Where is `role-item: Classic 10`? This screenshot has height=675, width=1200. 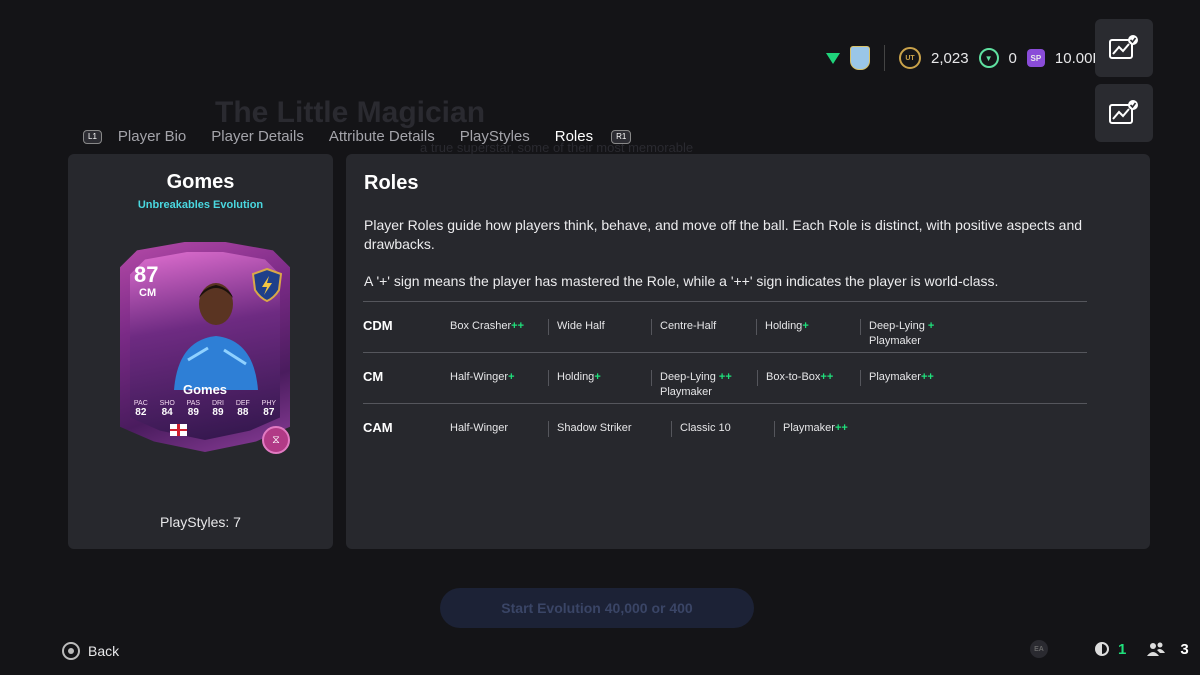
role-item: Classic 10 is located at coordinates (701, 429).